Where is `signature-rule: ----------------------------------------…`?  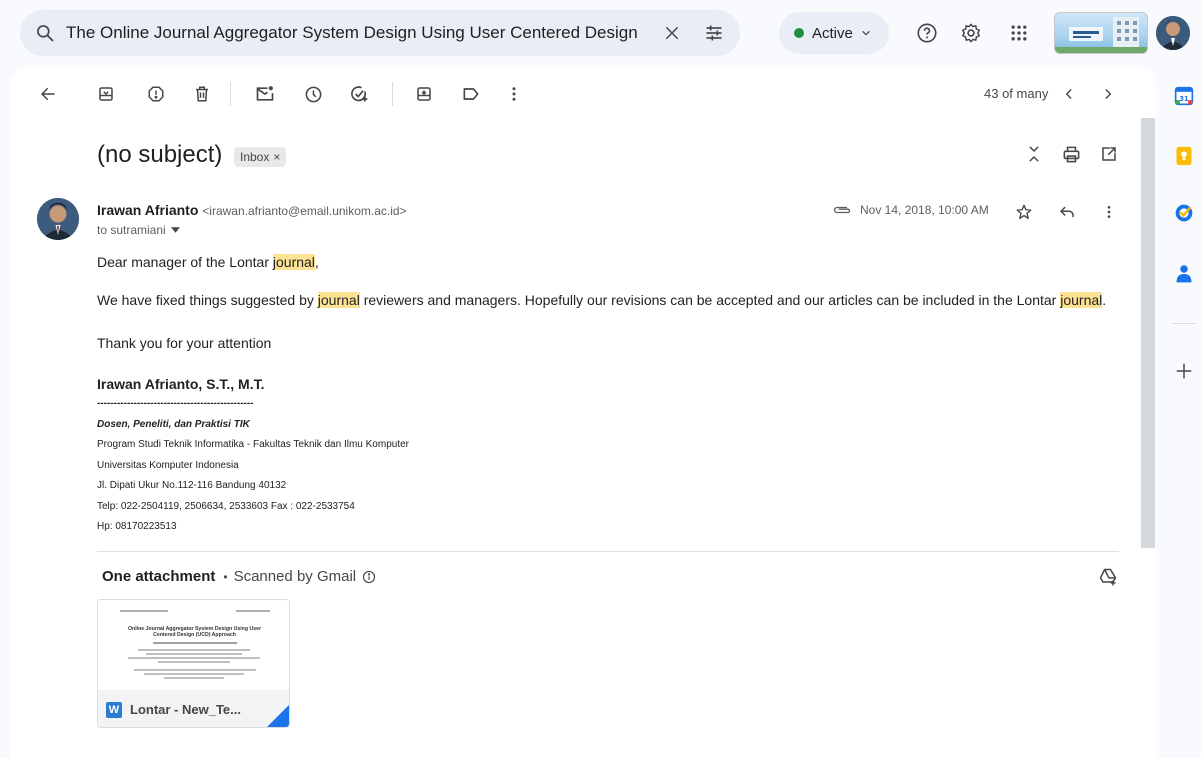 signature-rule: ----------------------------------------… is located at coordinates (175, 403).